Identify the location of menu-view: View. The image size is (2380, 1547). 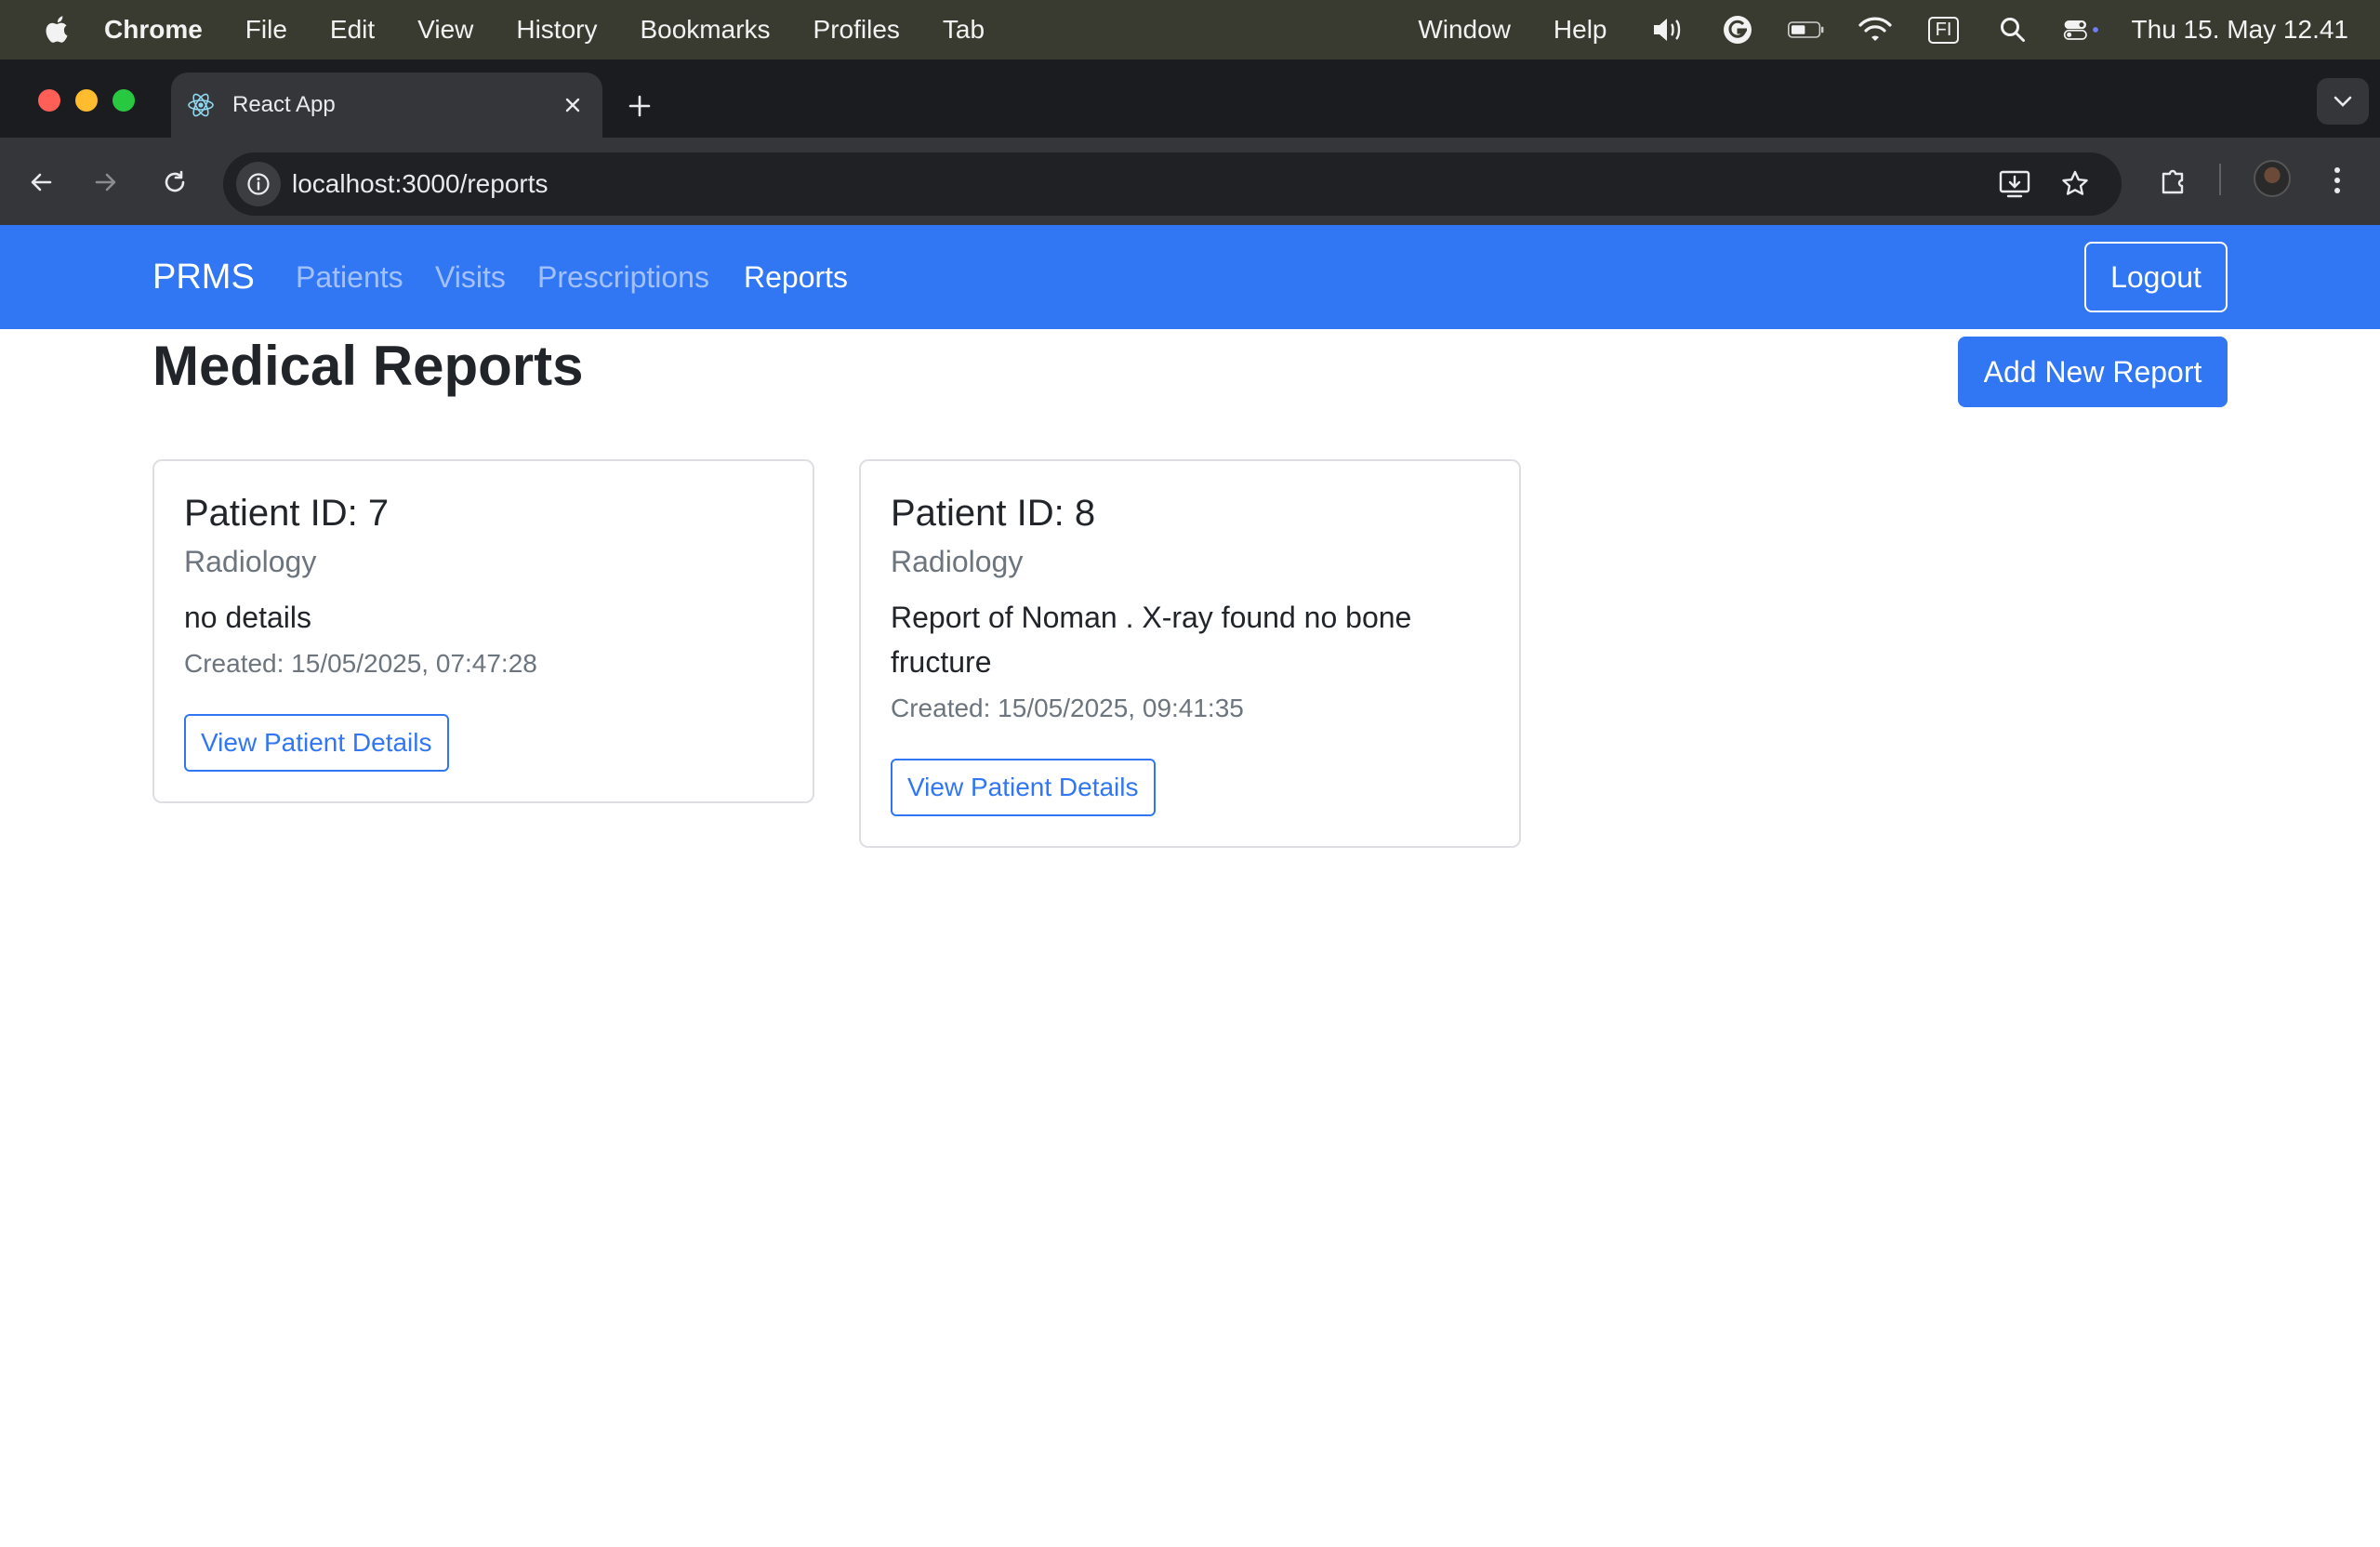
(445, 30).